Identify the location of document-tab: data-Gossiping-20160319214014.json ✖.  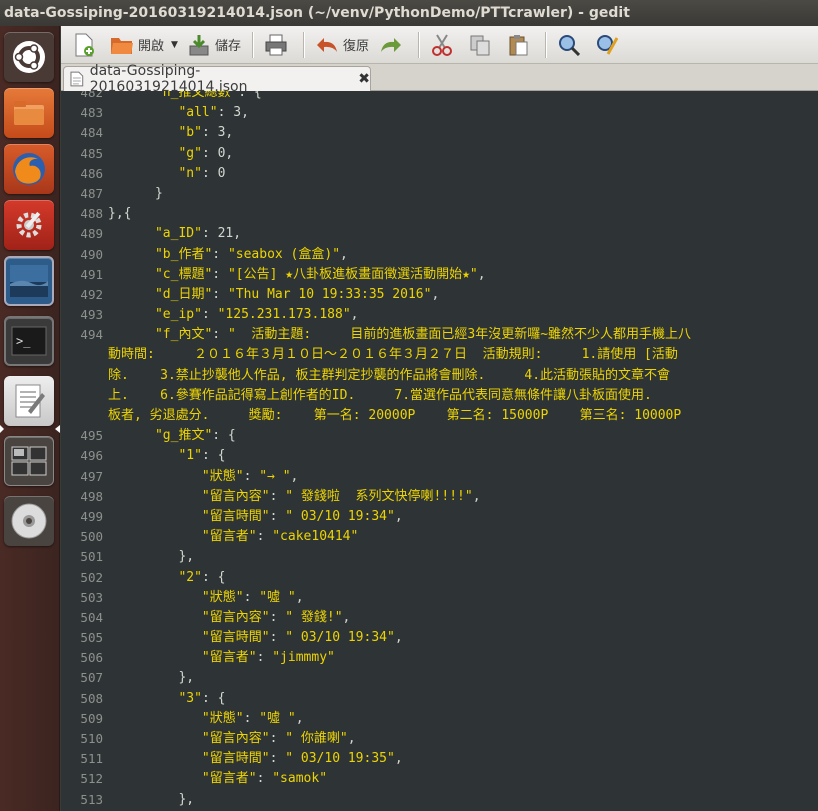
(217, 79).